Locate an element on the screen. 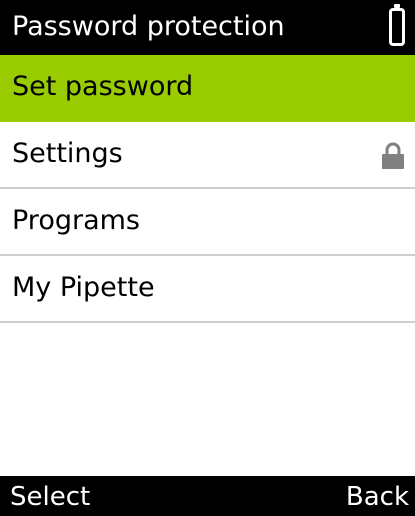 The image size is (415, 516). lock-icon is located at coordinates (393, 155).